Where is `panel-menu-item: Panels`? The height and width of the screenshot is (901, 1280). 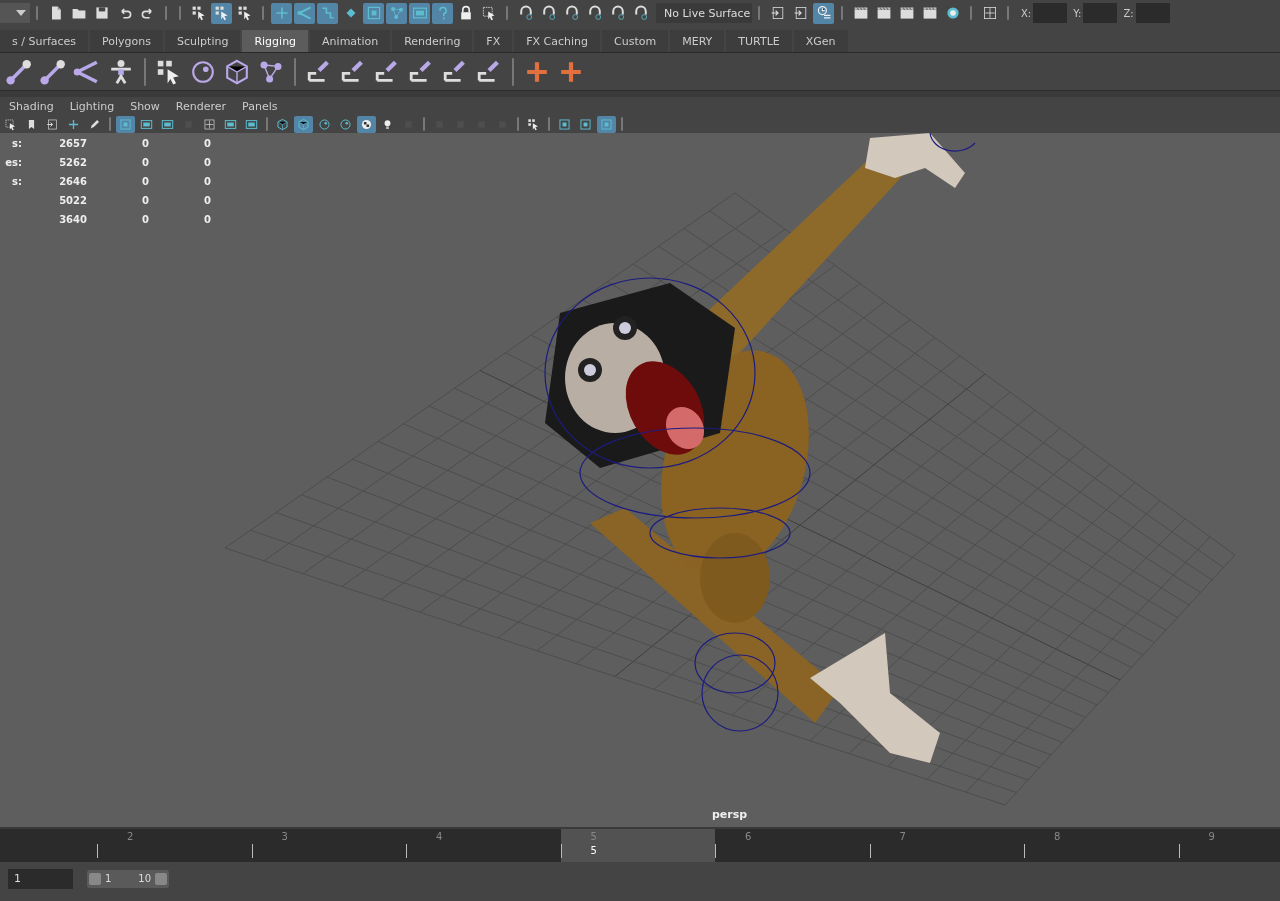
panel-menu-item: Panels is located at coordinates (260, 106).